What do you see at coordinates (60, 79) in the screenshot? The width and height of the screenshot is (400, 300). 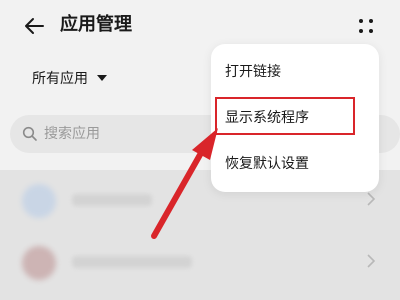 I see `filter-label: 所有应用` at bounding box center [60, 79].